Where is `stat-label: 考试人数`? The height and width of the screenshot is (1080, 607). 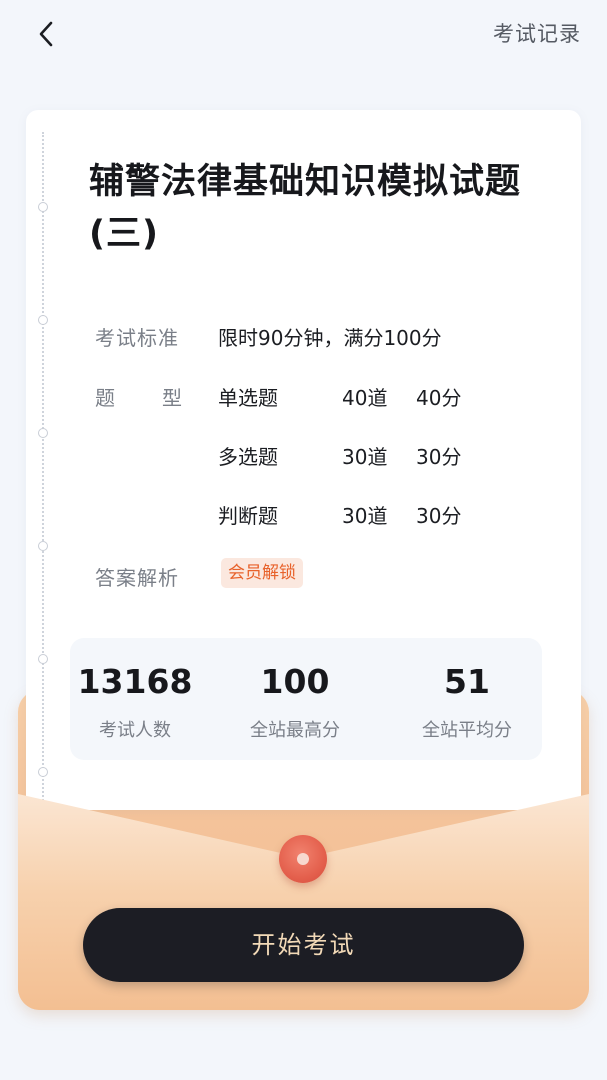 stat-label: 考试人数 is located at coordinates (135, 730).